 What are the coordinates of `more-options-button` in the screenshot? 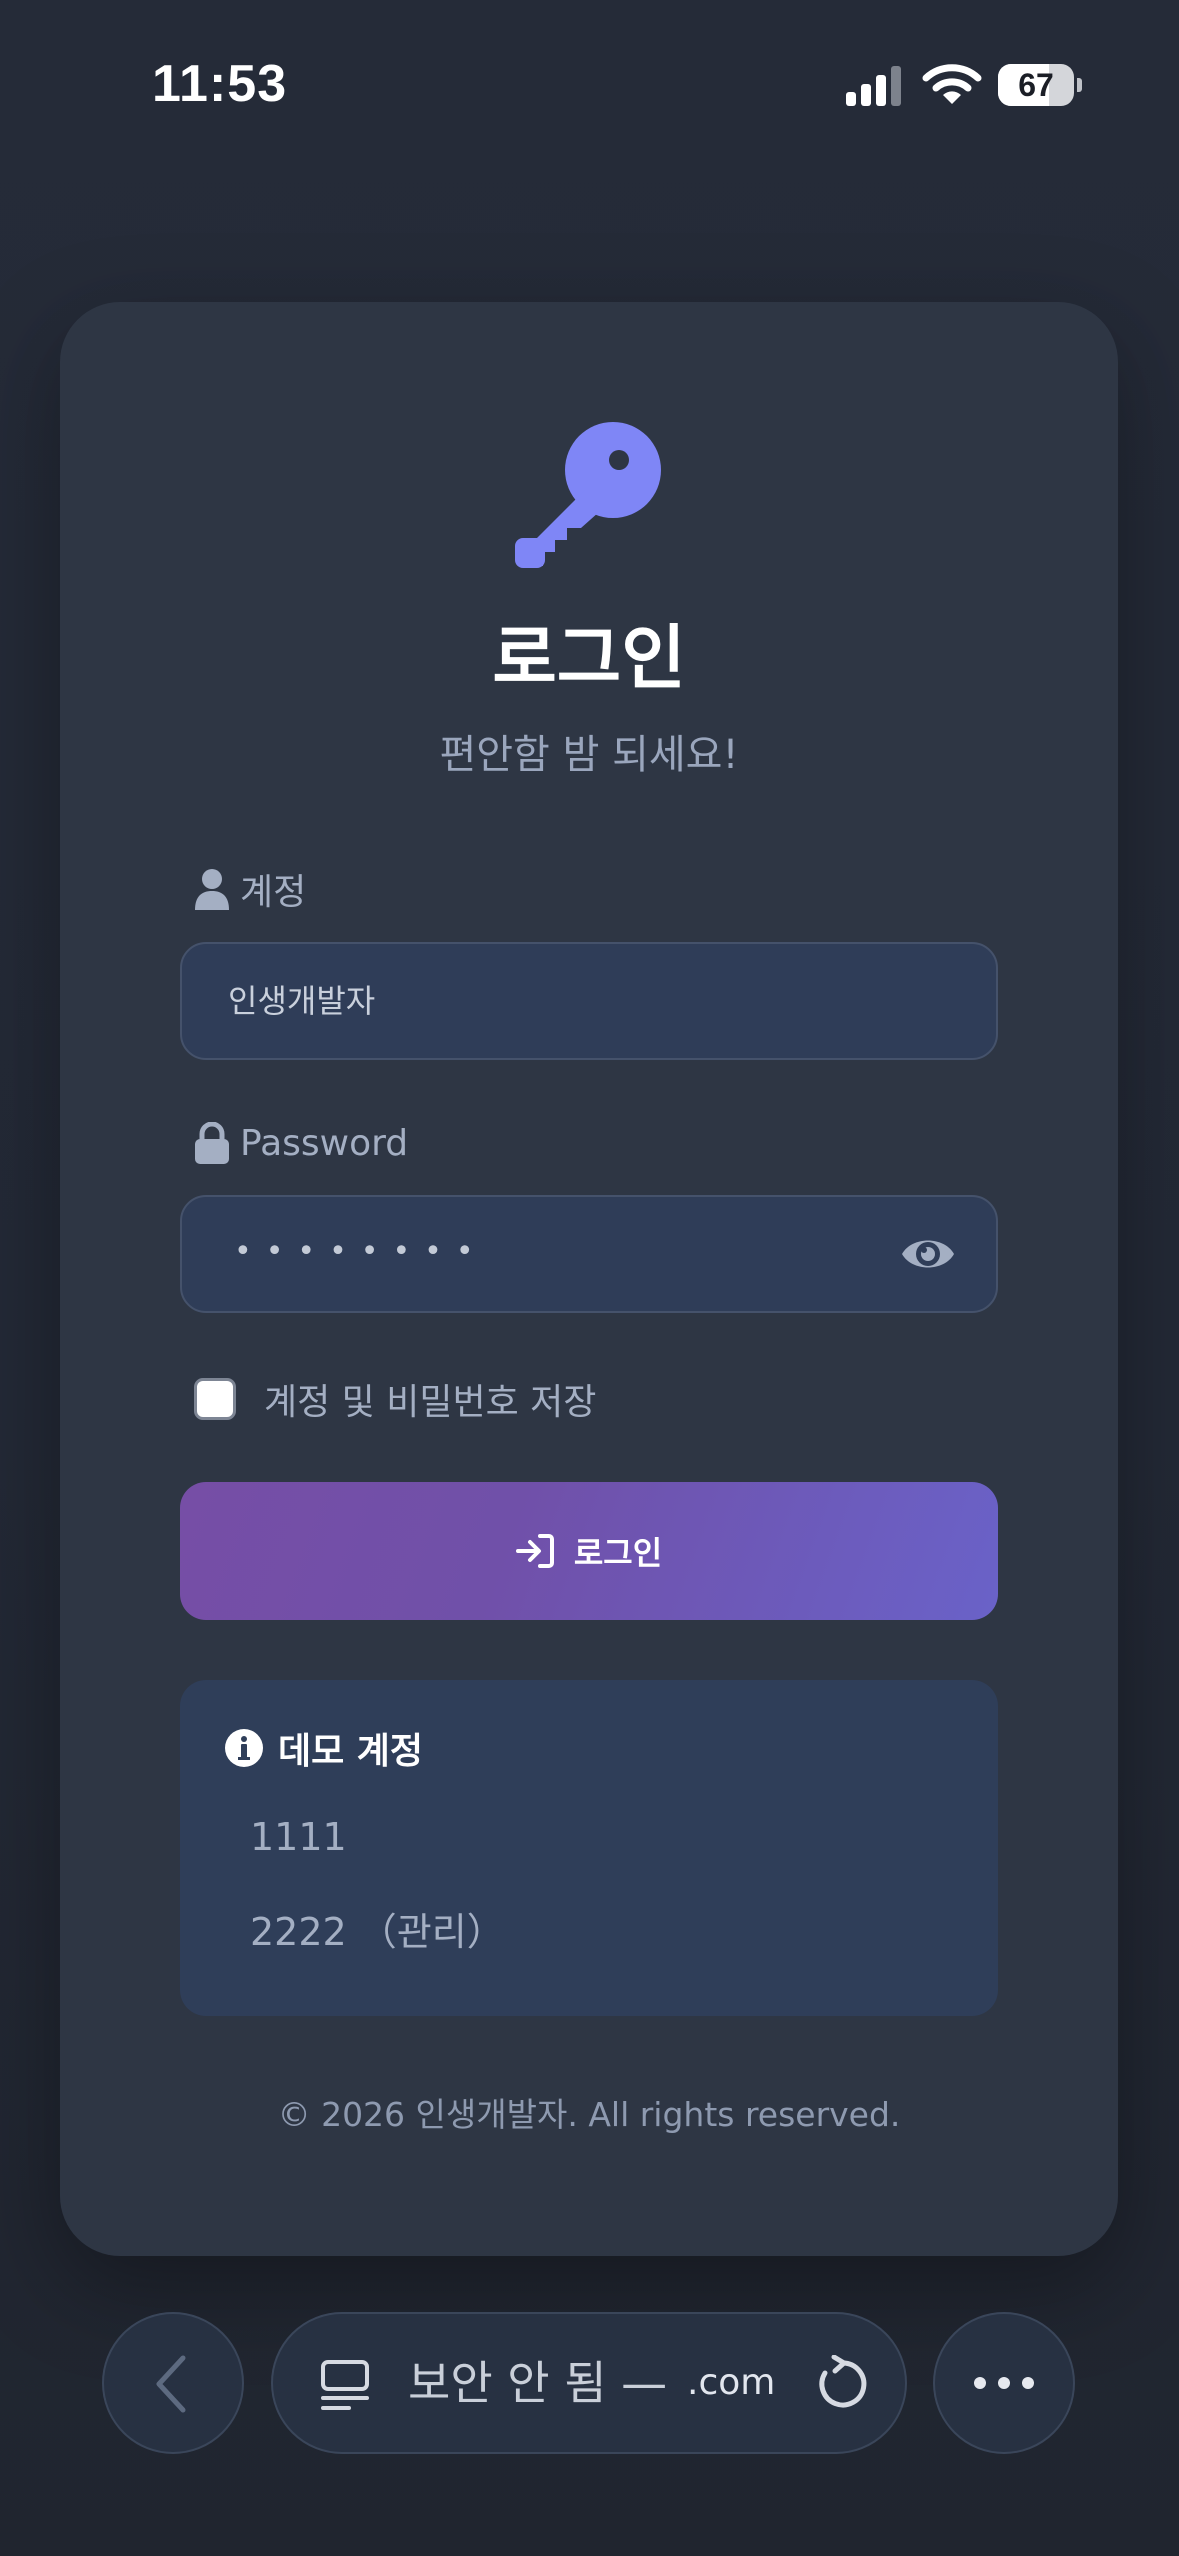 It's located at (1004, 2383).